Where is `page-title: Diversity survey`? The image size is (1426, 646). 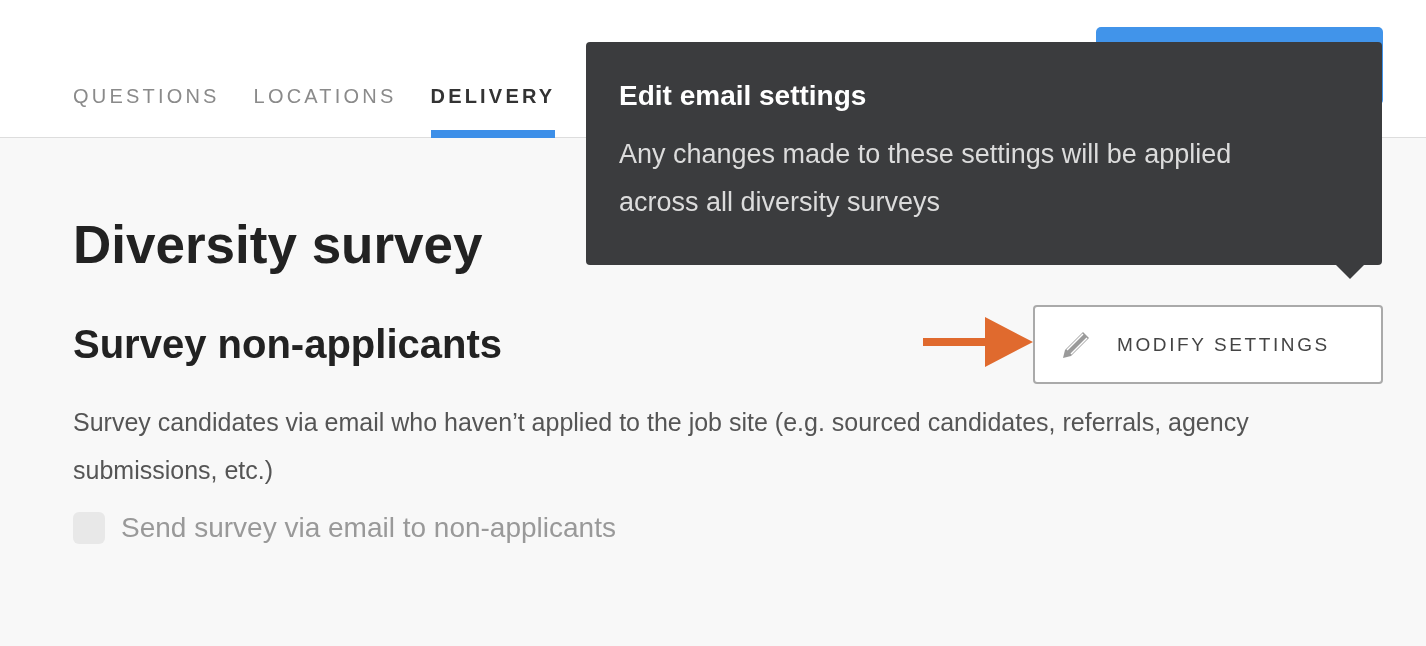
page-title: Diversity survey is located at coordinates (278, 245).